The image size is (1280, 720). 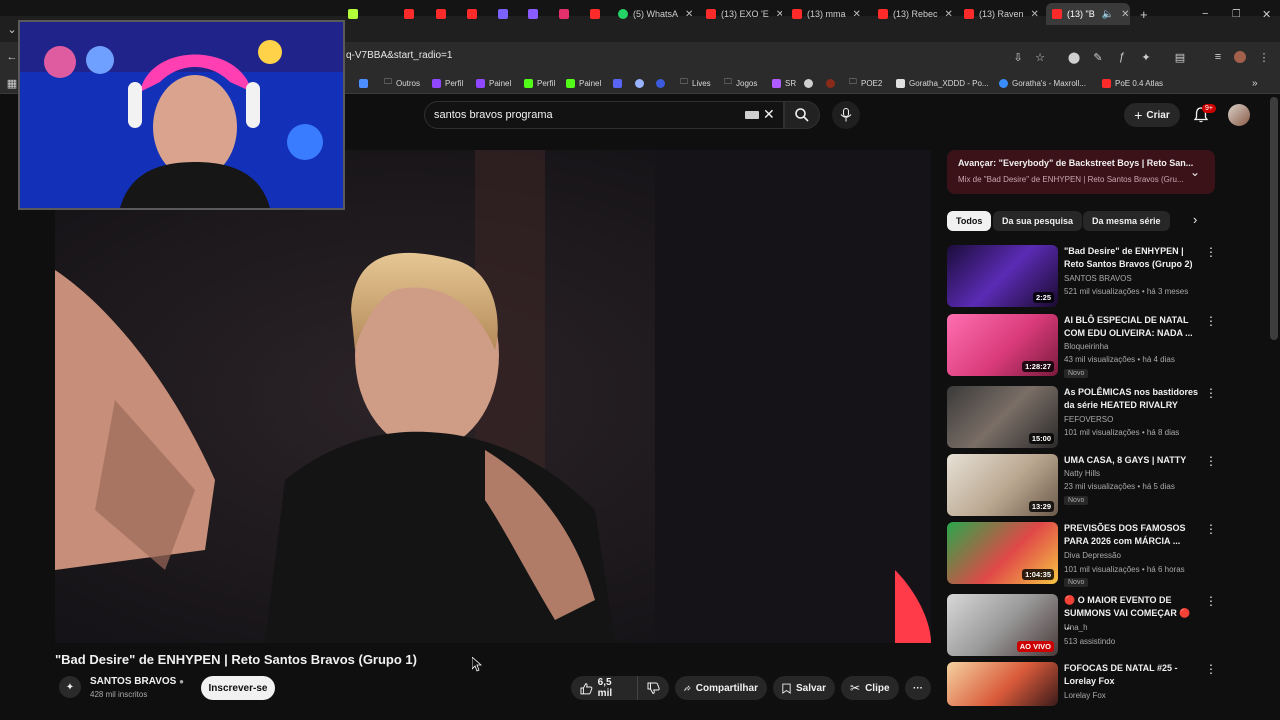 What do you see at coordinates (70, 687) in the screenshot?
I see `channel-avatar: ✦` at bounding box center [70, 687].